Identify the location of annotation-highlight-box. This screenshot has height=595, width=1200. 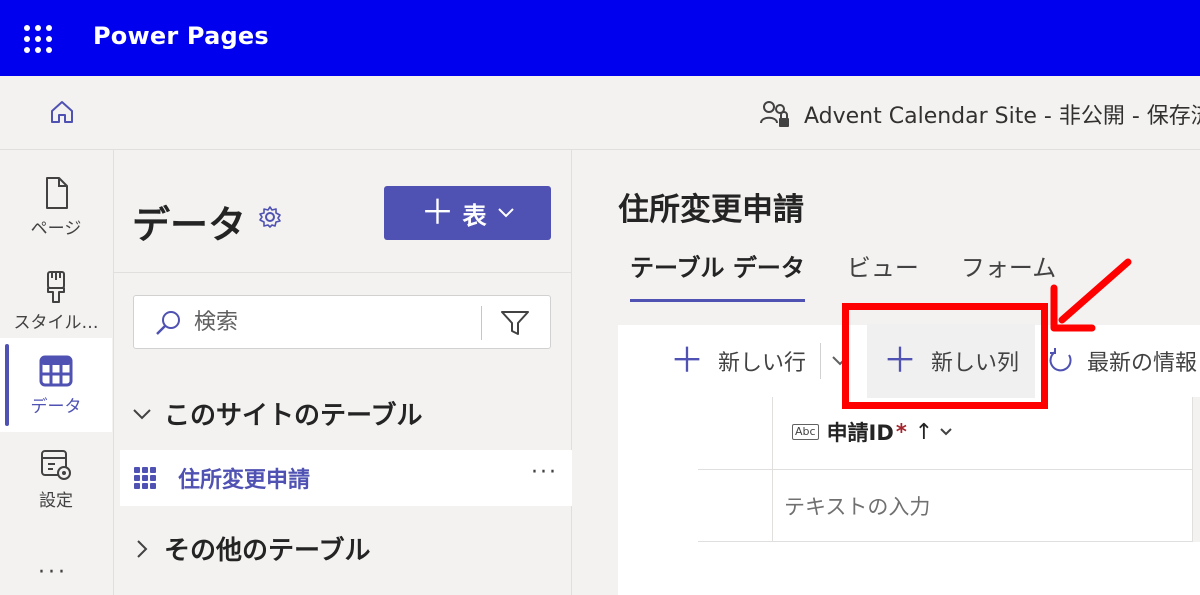
(945, 356).